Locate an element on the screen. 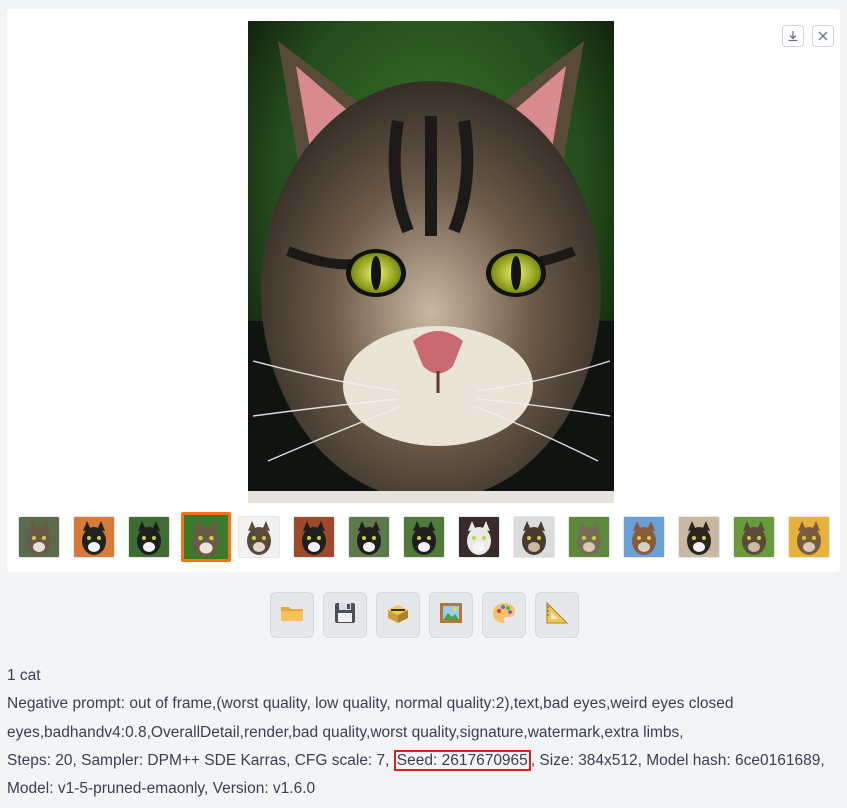 This screenshot has height=808, width=847. zip-button is located at coordinates (398, 615).